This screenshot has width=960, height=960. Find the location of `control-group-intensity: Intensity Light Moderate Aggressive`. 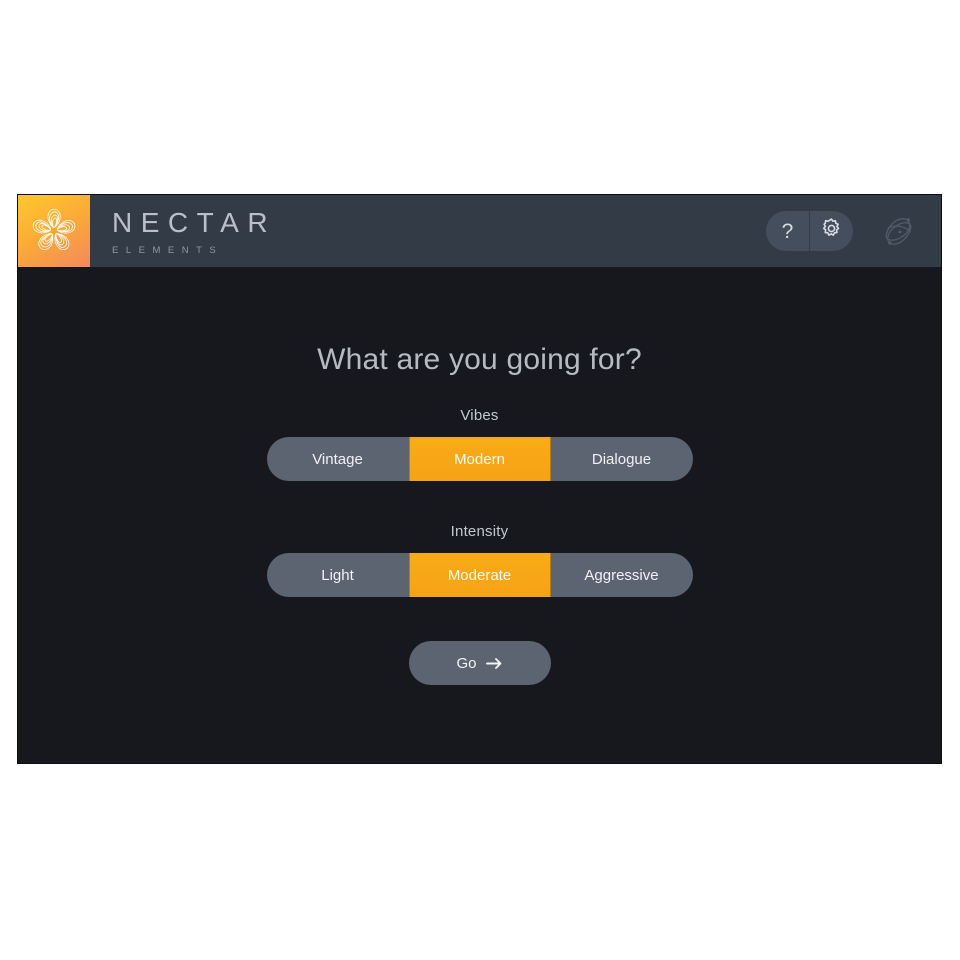

control-group-intensity: Intensity Light Moderate Aggressive is located at coordinates (479, 560).